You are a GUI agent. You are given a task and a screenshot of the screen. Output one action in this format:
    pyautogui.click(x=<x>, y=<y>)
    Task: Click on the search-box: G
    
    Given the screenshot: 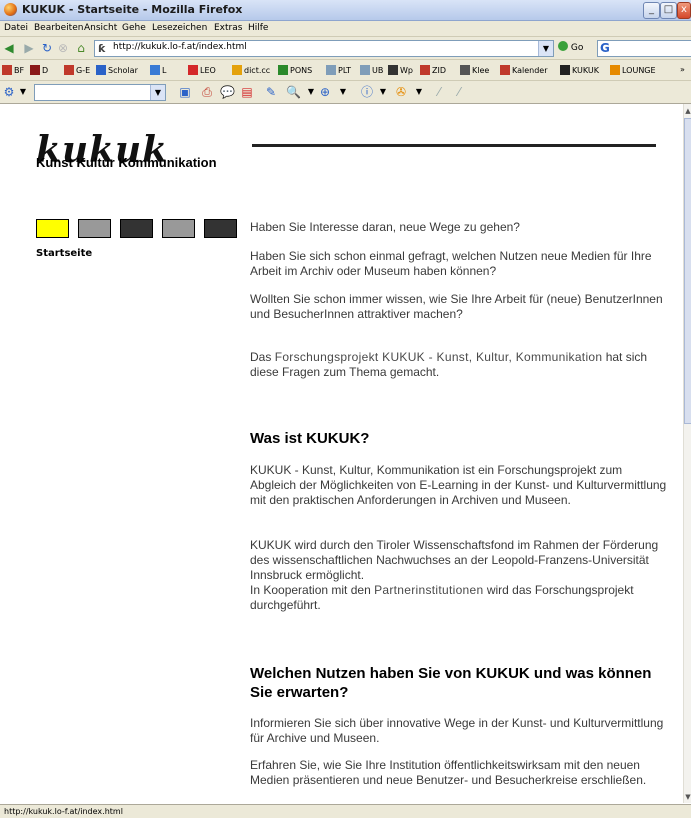 What is the action you would take?
    pyautogui.click(x=644, y=48)
    